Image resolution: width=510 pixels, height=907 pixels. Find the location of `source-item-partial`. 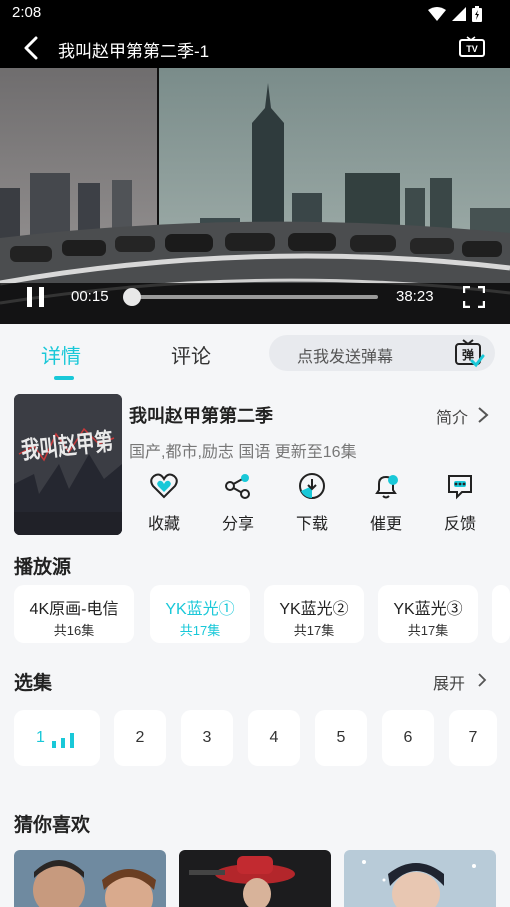

source-item-partial is located at coordinates (501, 614).